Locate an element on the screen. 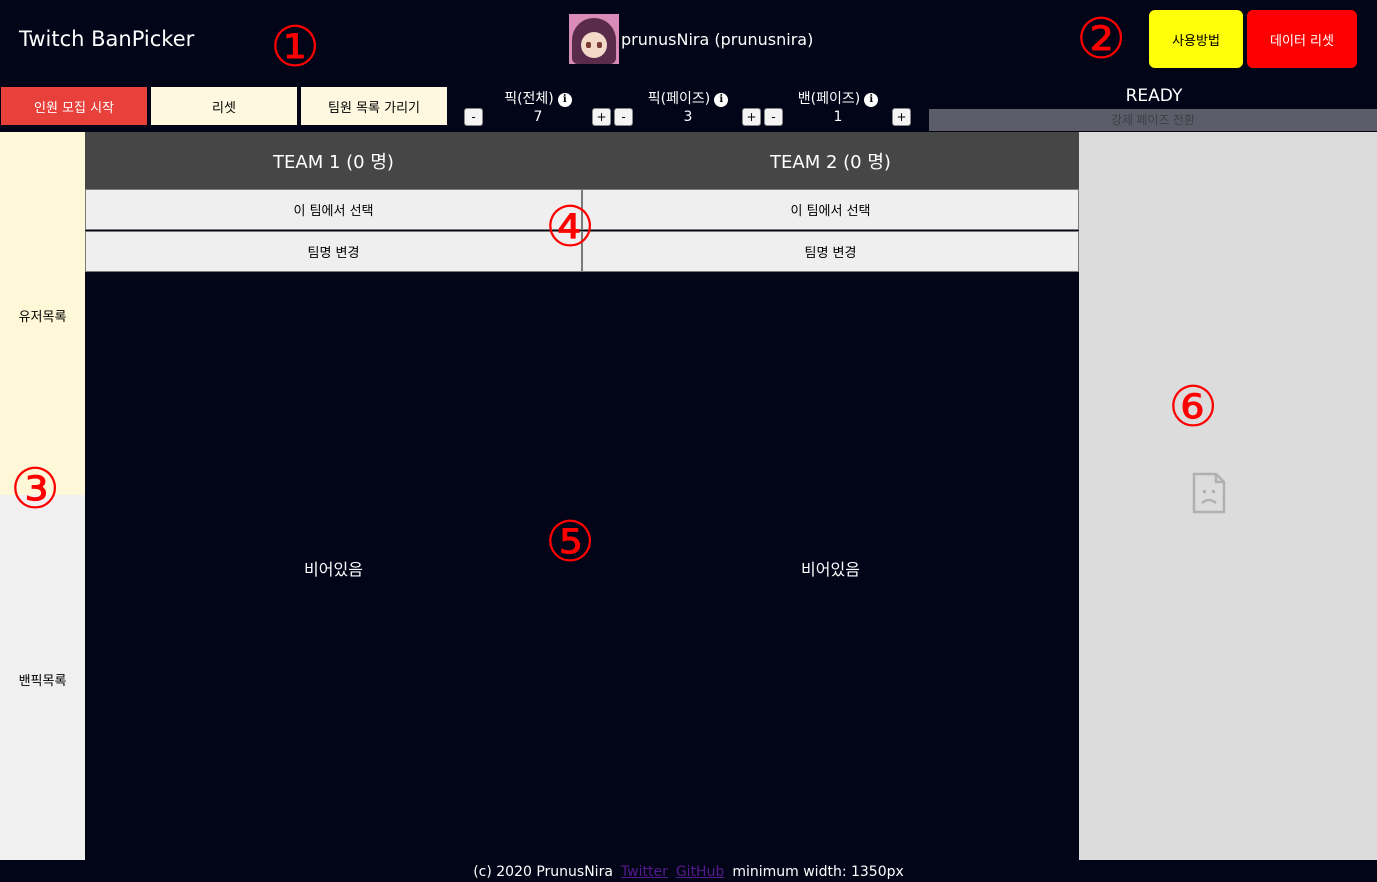 The height and width of the screenshot is (882, 1377). team2-empty-text: 비어있음 is located at coordinates (830, 569).